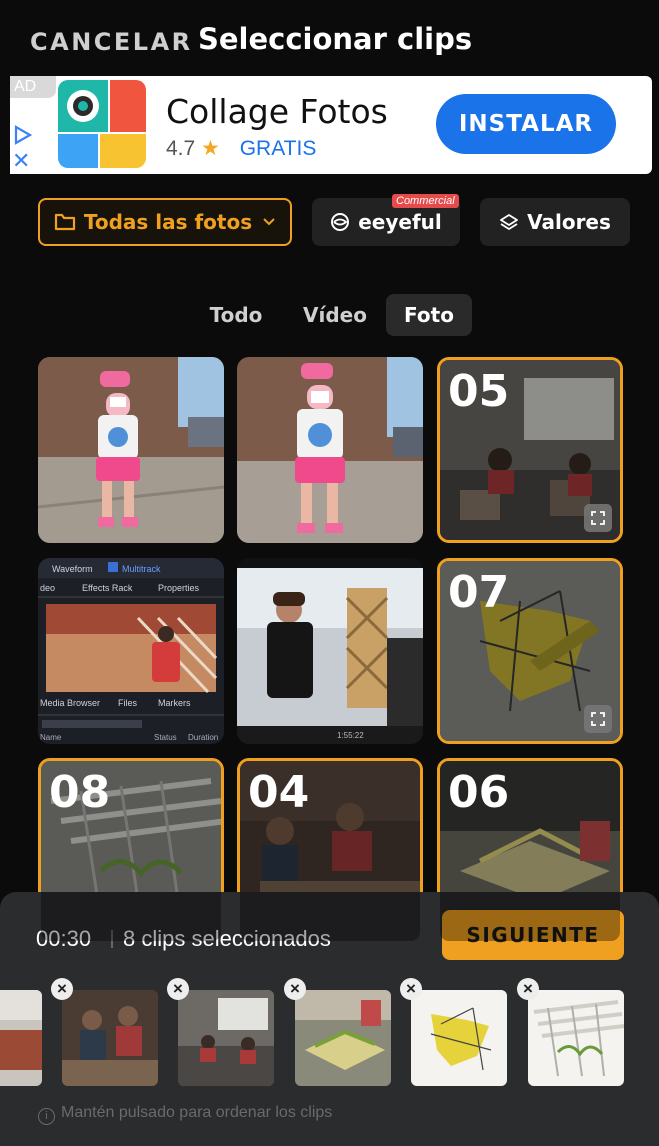 This screenshot has width=659, height=1146. Describe the element at coordinates (165, 737) in the screenshot. I see `editor-col-status: Status` at that location.